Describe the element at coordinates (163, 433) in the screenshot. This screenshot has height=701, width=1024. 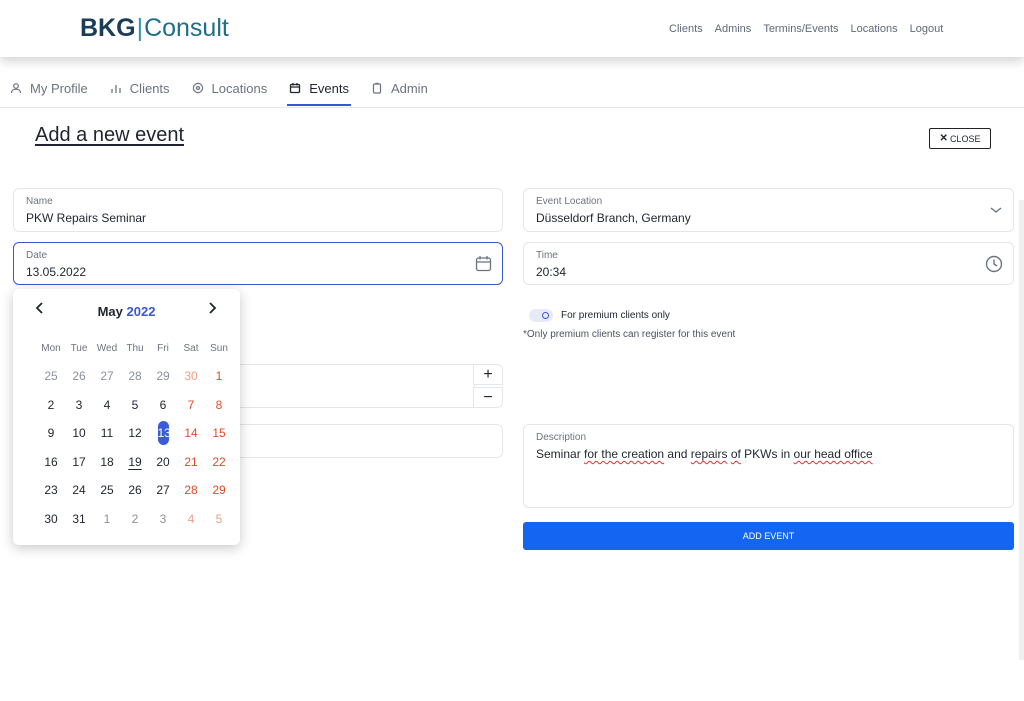
I see `calendar-day: 13` at that location.